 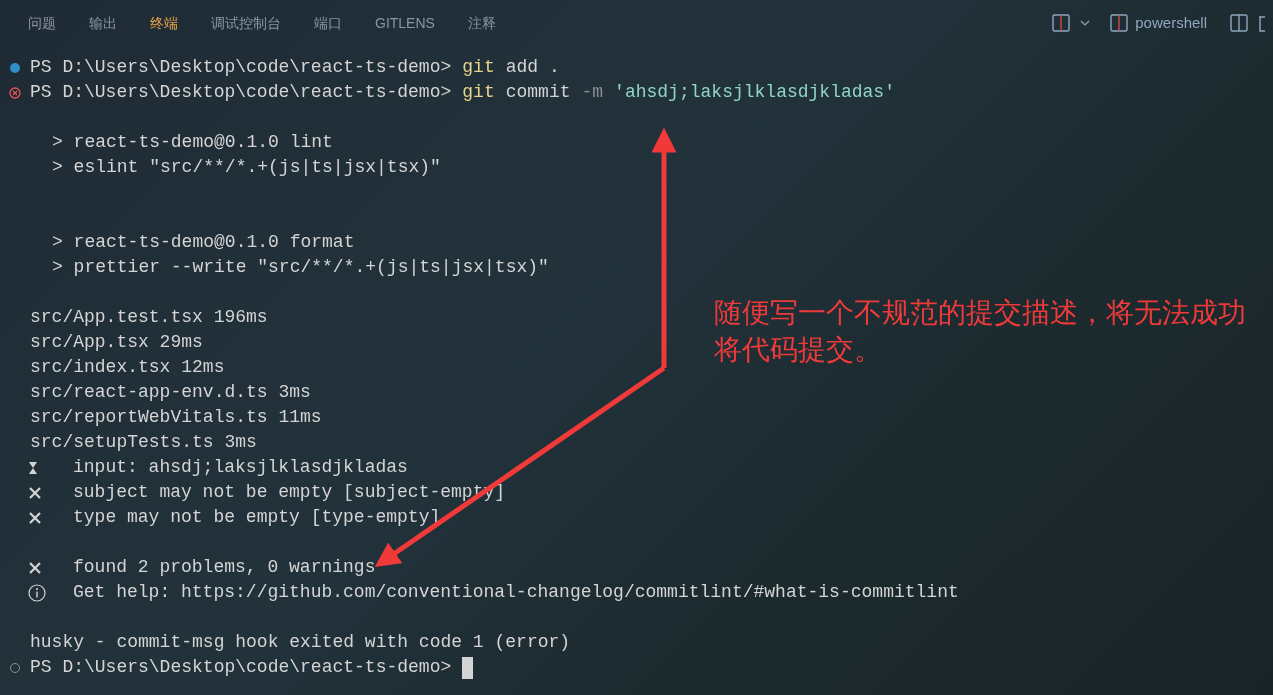 What do you see at coordinates (192, 142) in the screenshot?
I see `output-line: > react-ts-demo@0.1.0 lint` at bounding box center [192, 142].